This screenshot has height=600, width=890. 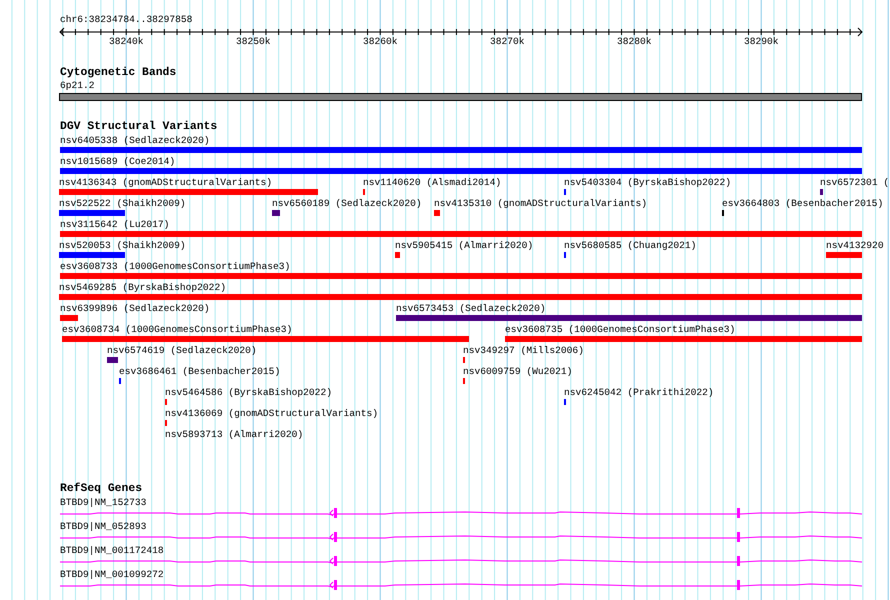 I want to click on variant-label: nsv6399896 (Sedlazeck2020), so click(x=135, y=309).